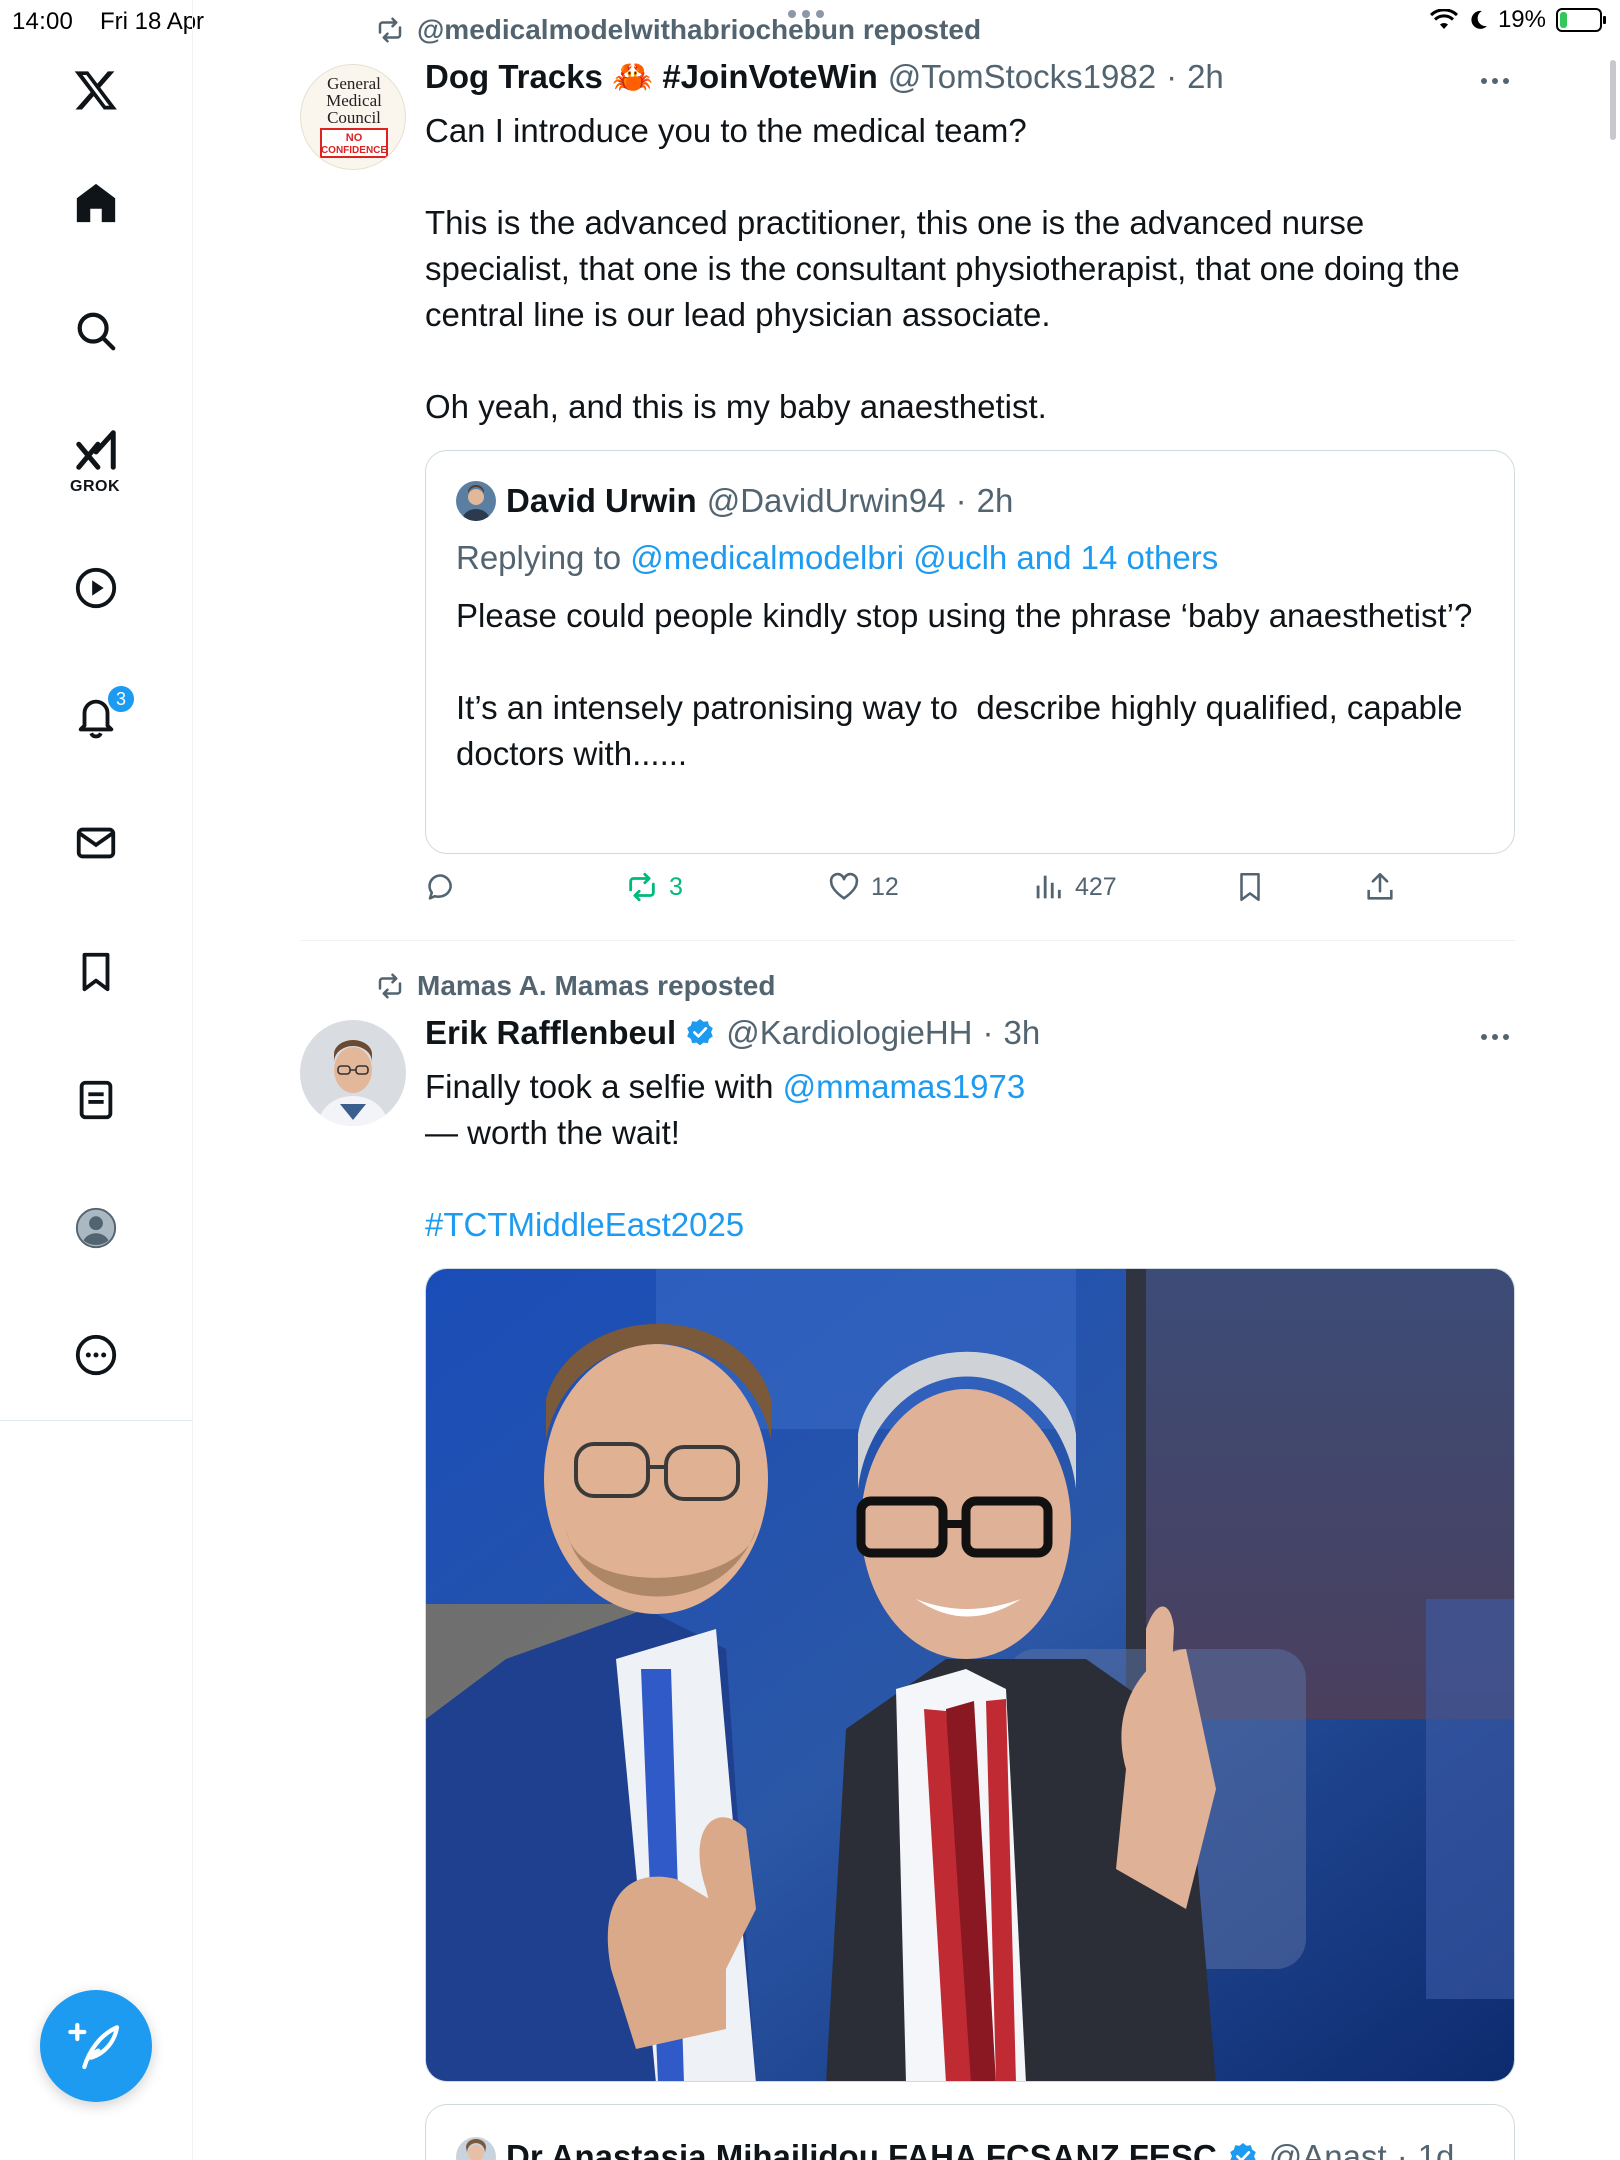  I want to click on replying-prefix: Replying to, so click(539, 557).